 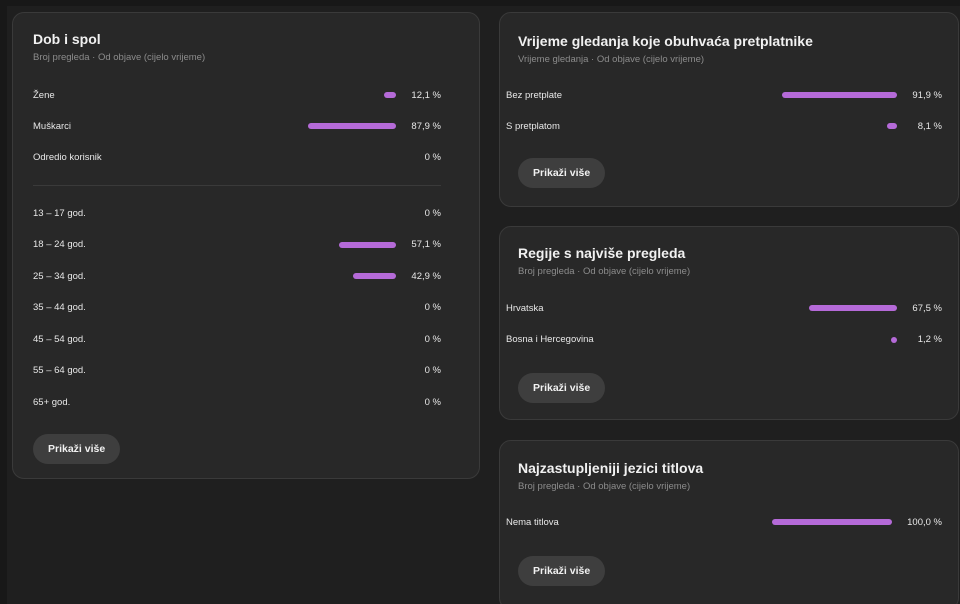 What do you see at coordinates (237, 245) in the screenshot?
I see `stat-row: 18 – 24 god. 57,1 %` at bounding box center [237, 245].